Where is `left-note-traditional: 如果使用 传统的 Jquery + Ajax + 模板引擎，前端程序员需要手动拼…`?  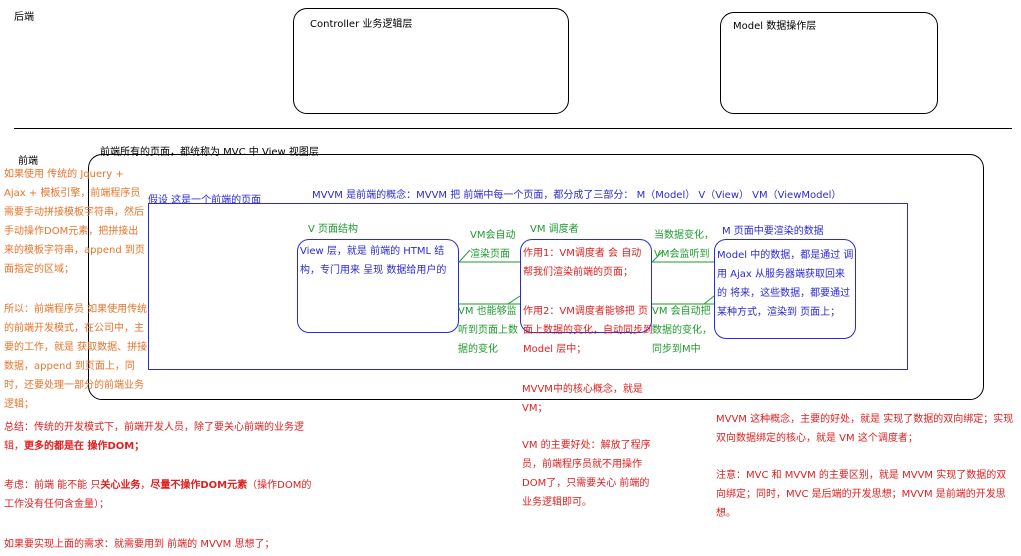
left-note-traditional: 如果使用 传统的 Jquery + Ajax + 模板引擎，前端程序员需要手动拼… is located at coordinates (74, 222).